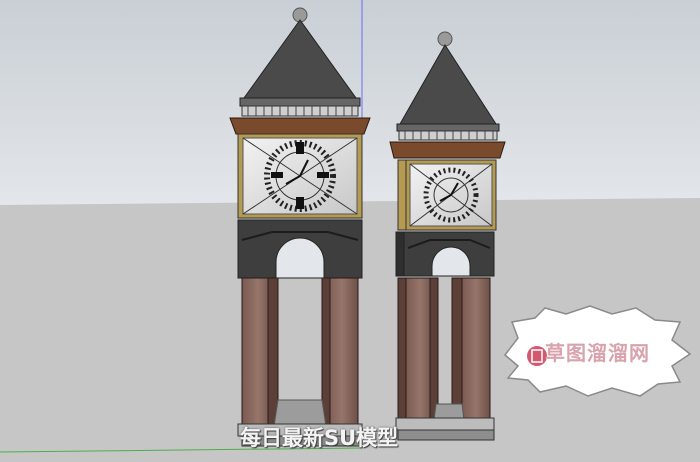  I want to click on caption-text: 每日最新SU模型, so click(319, 438).